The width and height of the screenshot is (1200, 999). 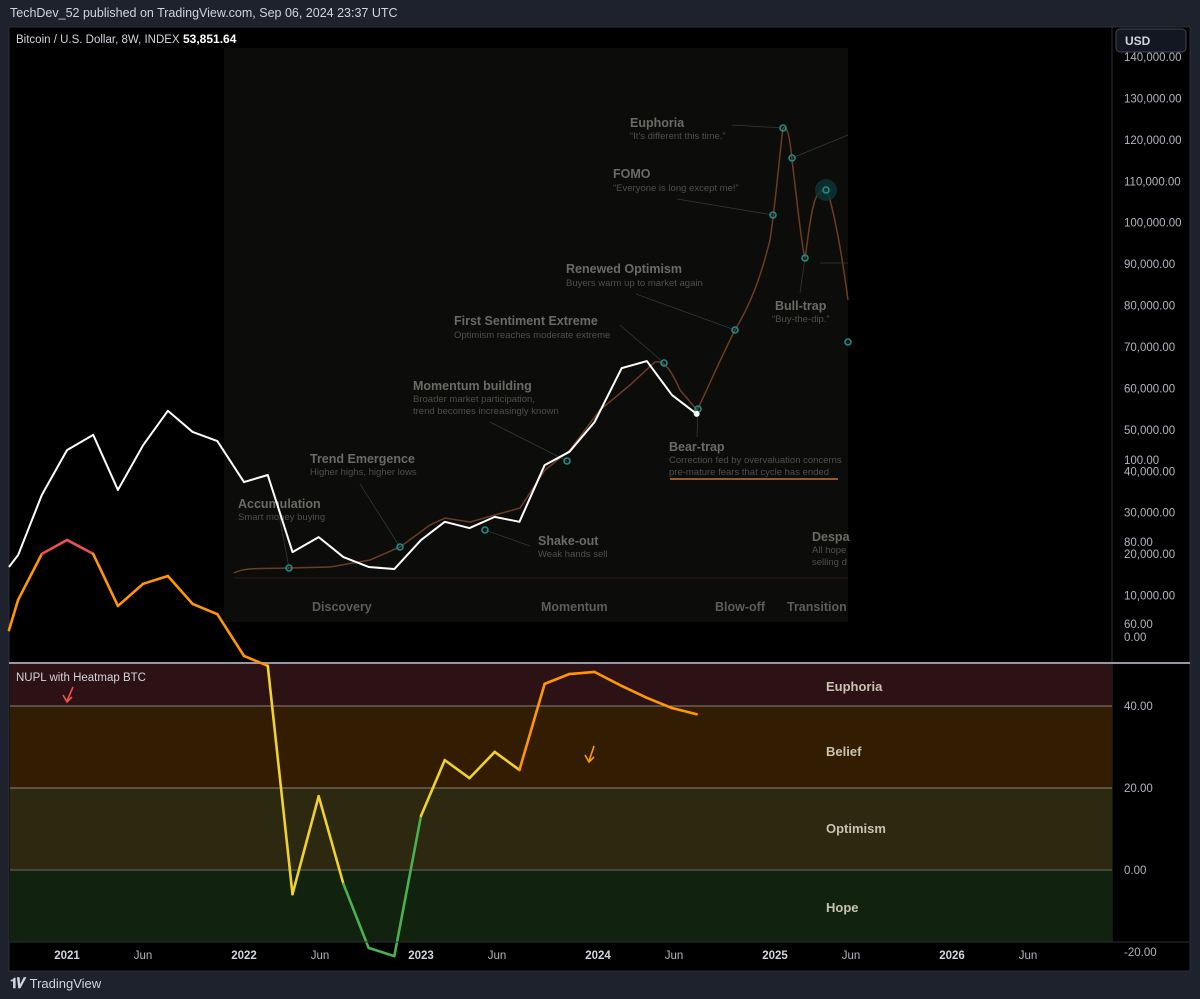 What do you see at coordinates (697, 447) in the screenshot?
I see `annotation-title: Bear-trap` at bounding box center [697, 447].